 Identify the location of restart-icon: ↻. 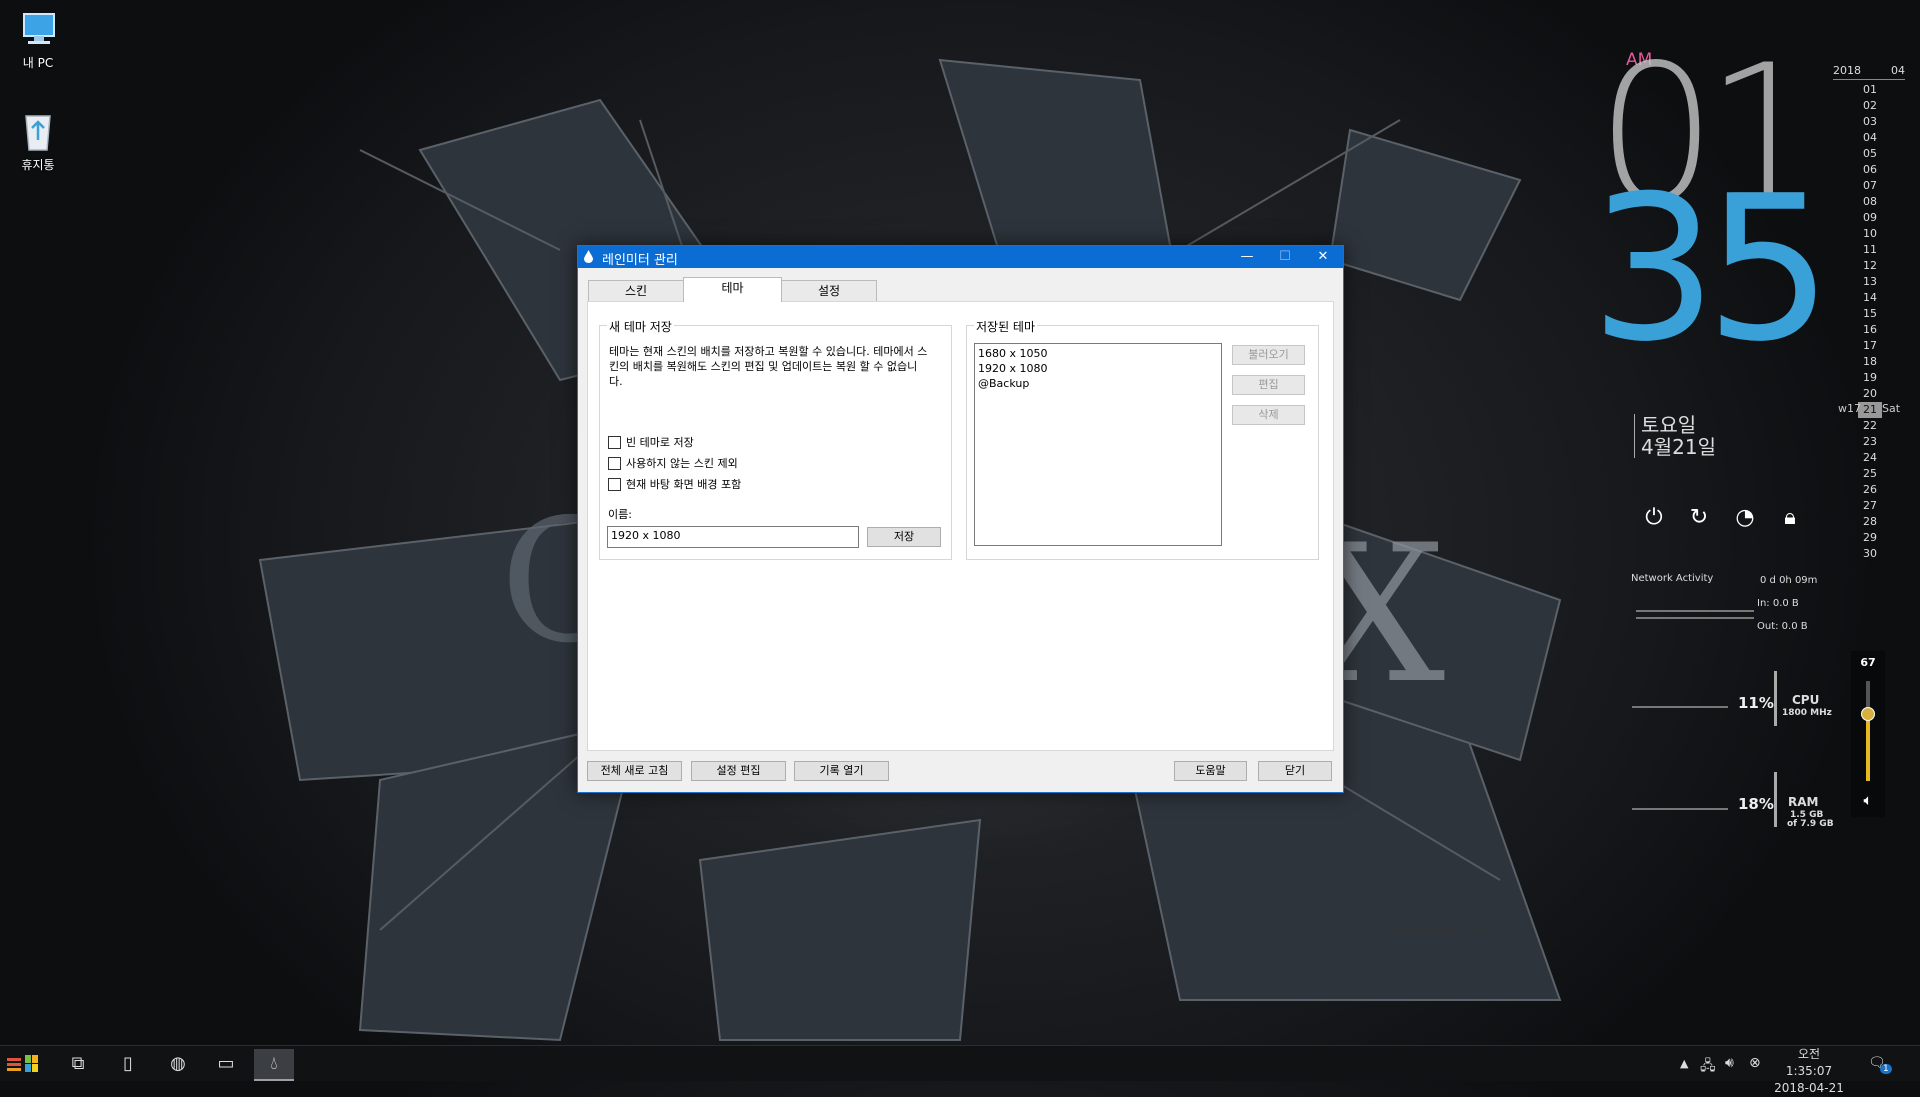
(1699, 518).